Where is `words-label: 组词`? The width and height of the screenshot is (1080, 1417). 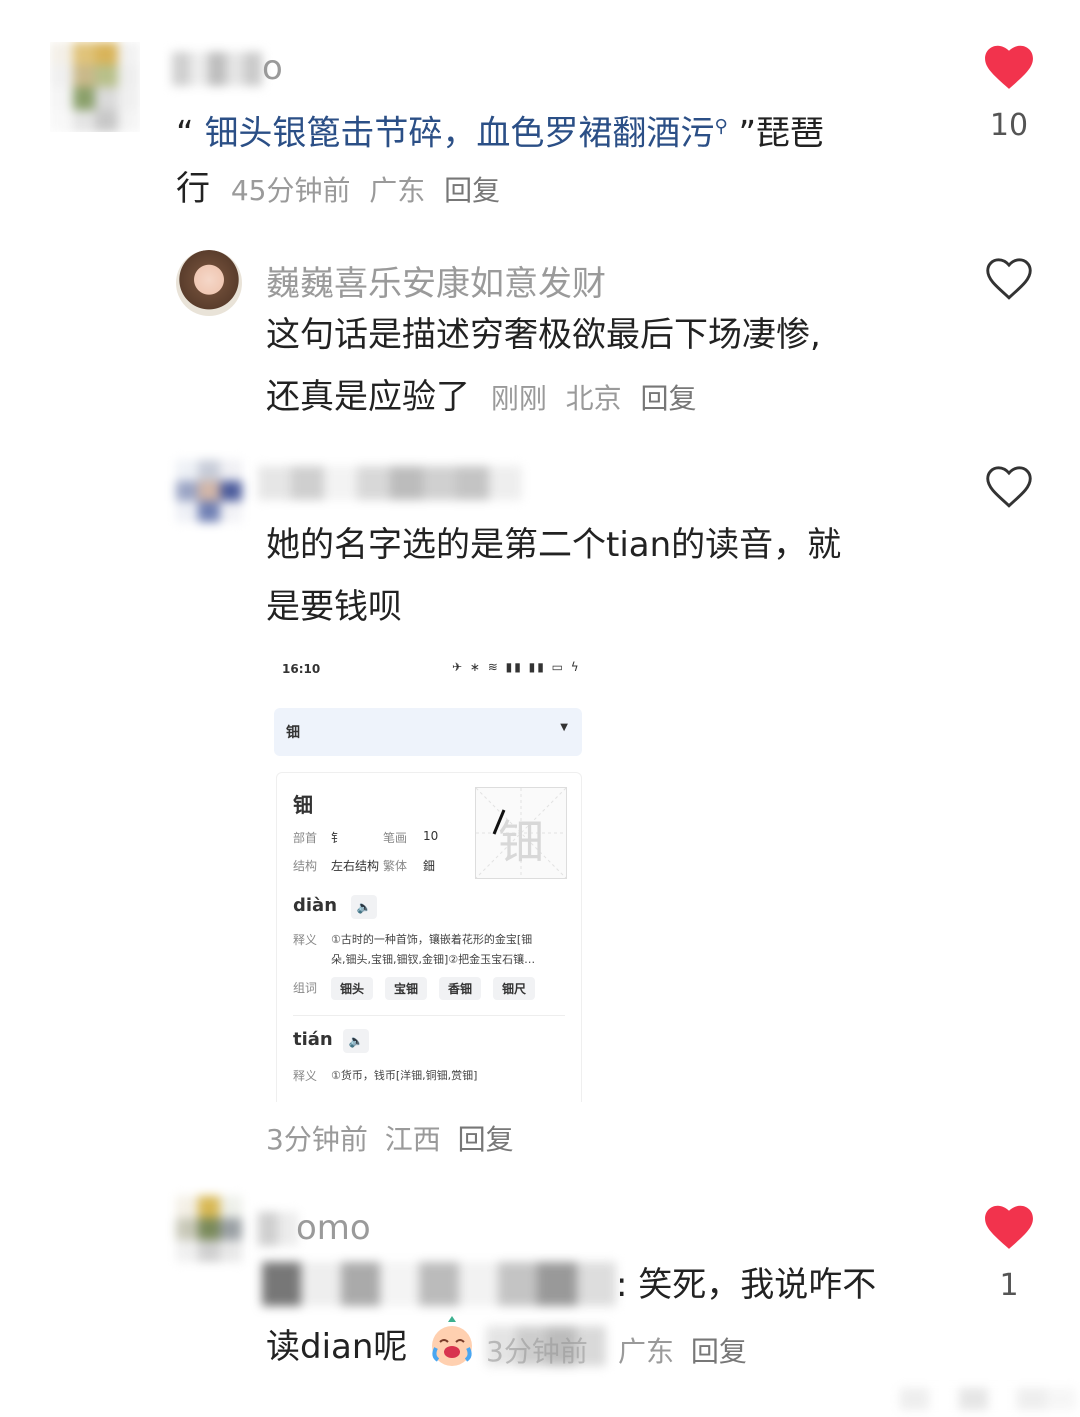
words-label: 组词 is located at coordinates (305, 988).